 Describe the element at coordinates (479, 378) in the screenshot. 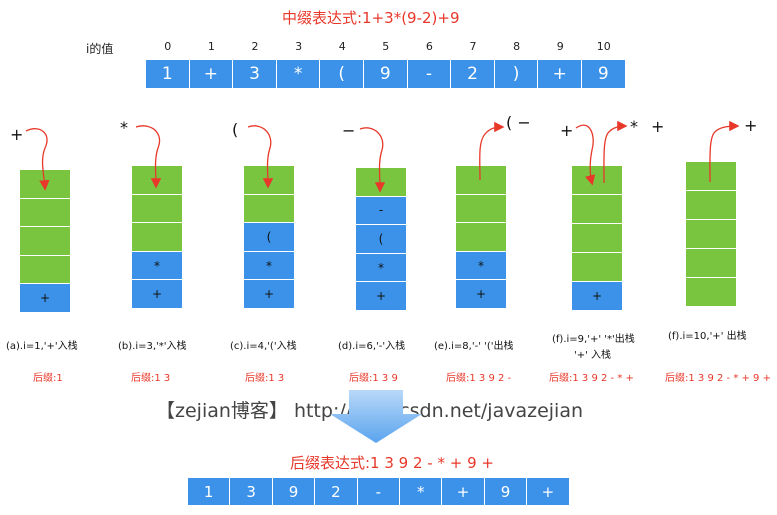

I see `suffix-result: 后缀:1 3 9 2 -` at that location.